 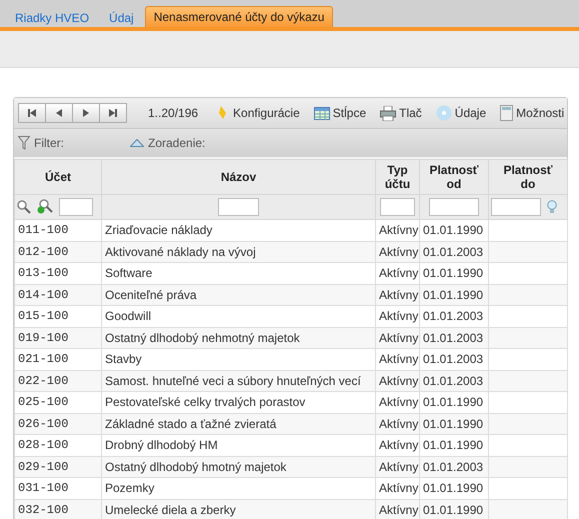 What do you see at coordinates (239, 337) in the screenshot?
I see `table-cell: Ostatný dlhodobý nehmotný majetok` at bounding box center [239, 337].